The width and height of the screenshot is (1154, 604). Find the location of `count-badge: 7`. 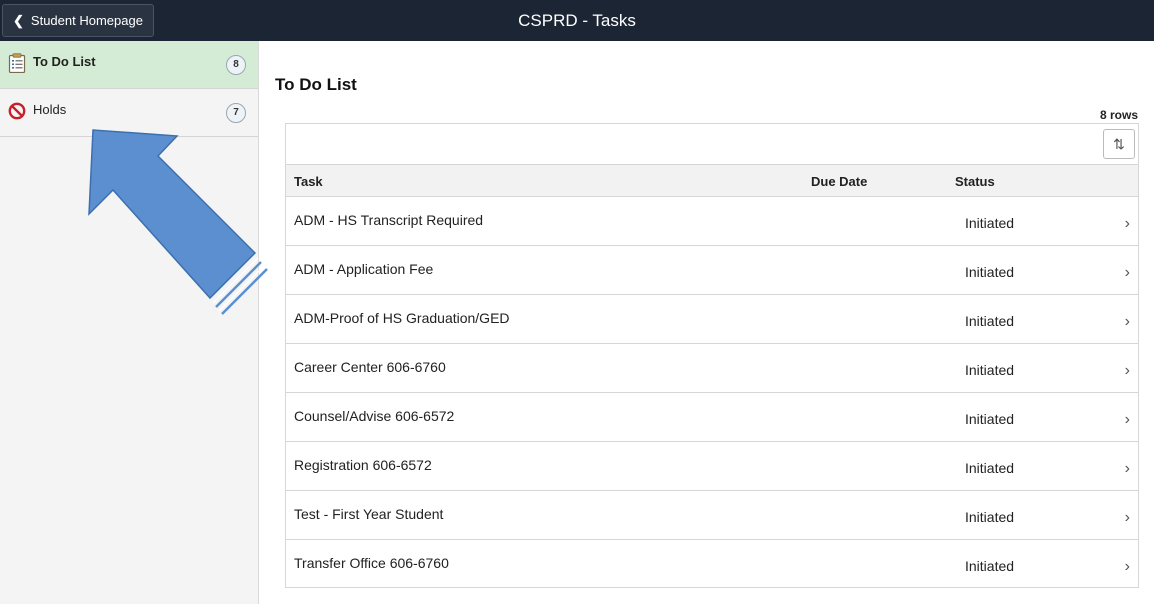

count-badge: 7 is located at coordinates (236, 113).